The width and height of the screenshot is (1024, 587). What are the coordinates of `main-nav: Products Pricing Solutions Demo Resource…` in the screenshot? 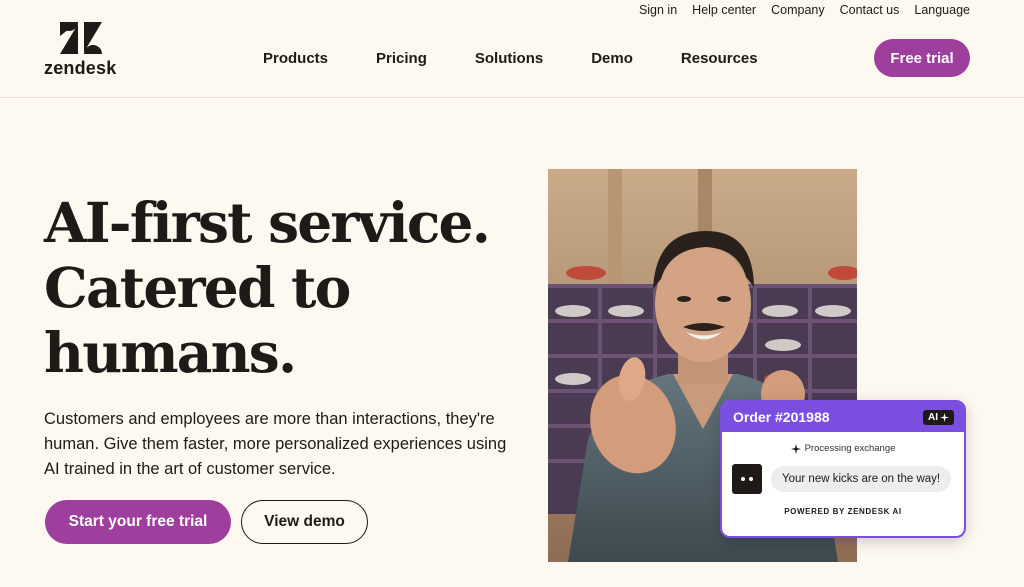 It's located at (510, 58).